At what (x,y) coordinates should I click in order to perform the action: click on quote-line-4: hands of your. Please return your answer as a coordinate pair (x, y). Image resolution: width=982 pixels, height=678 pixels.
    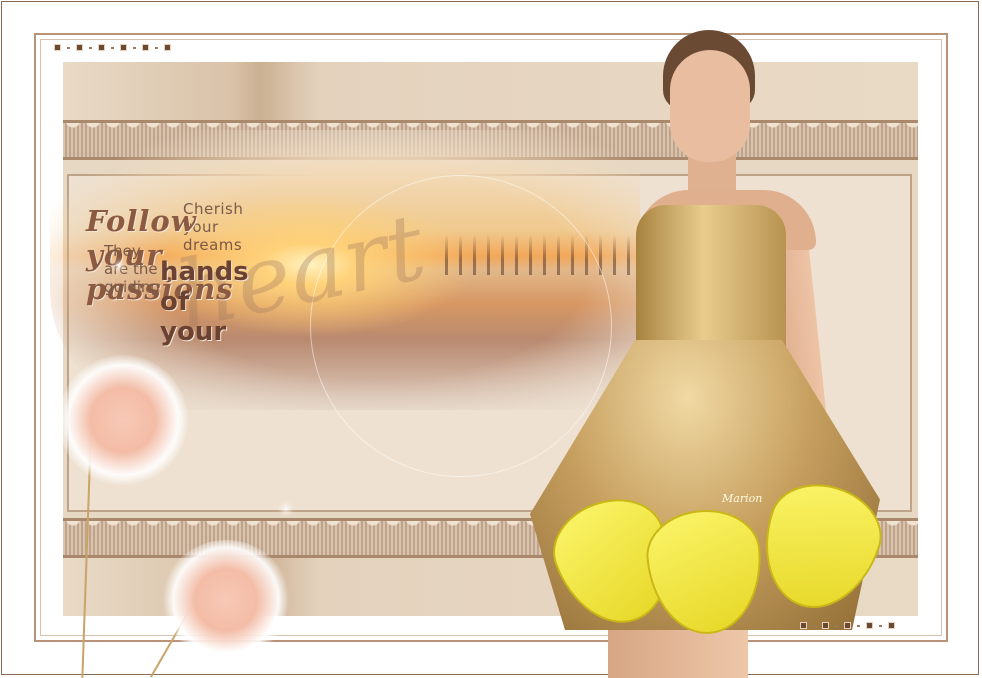
    Looking at the image, I should click on (204, 302).